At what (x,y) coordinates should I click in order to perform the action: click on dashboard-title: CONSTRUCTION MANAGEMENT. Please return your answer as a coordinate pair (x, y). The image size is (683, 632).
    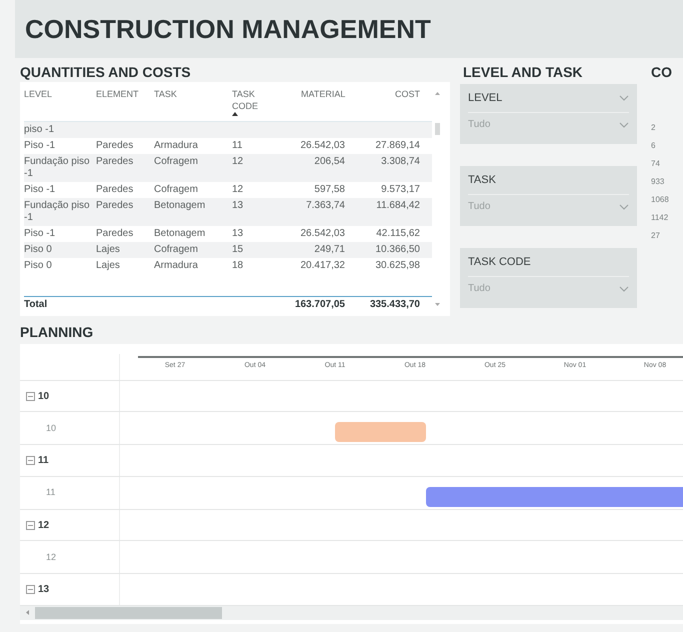
    Looking at the image, I should click on (228, 29).